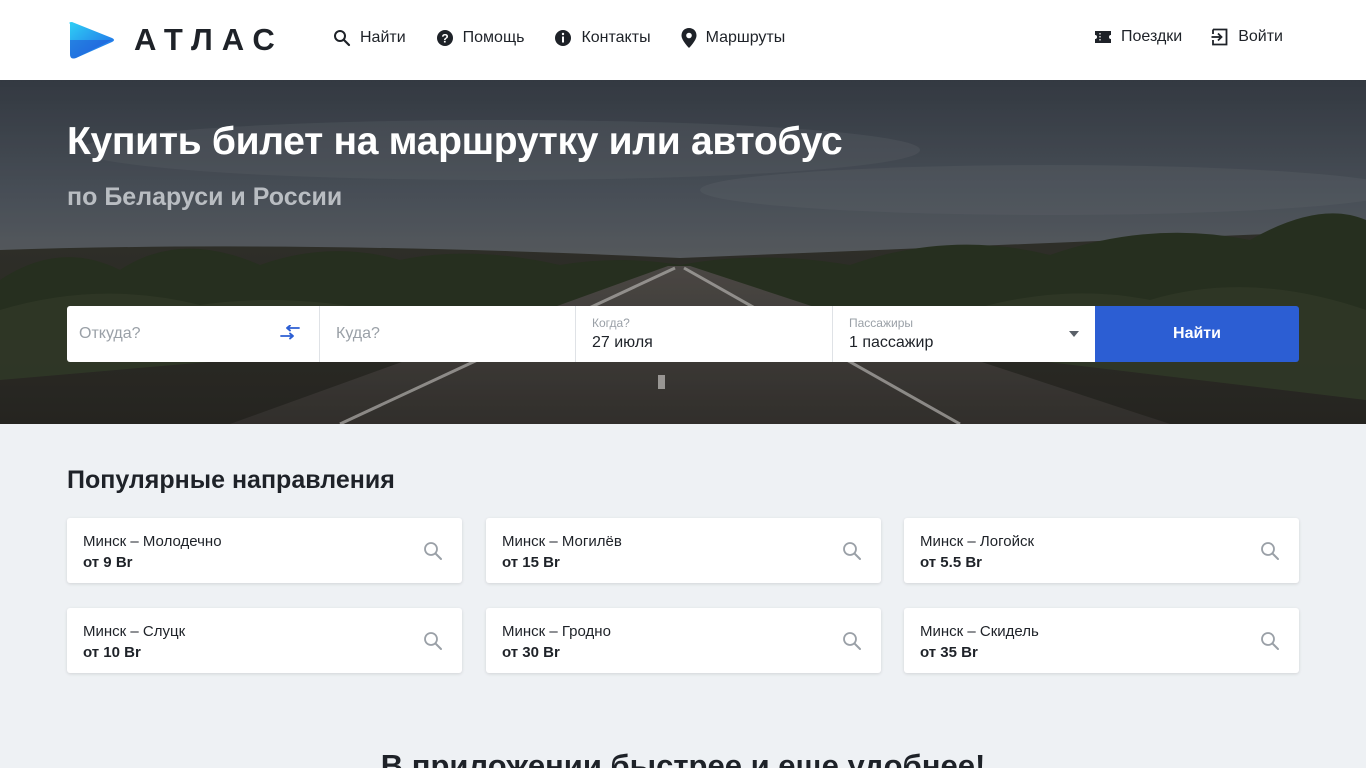 This screenshot has height=768, width=1366. I want to click on help-icon: ?, so click(444, 38).